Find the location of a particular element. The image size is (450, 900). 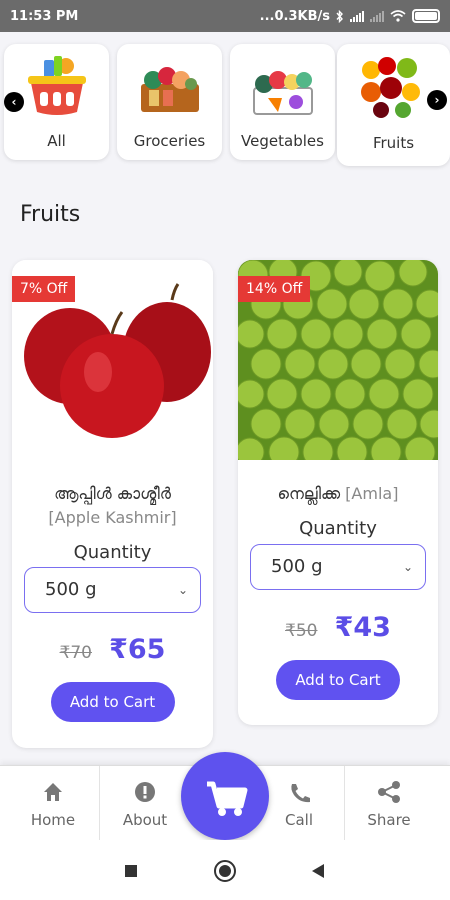

carousel-prev-icon: ‹ is located at coordinates (14, 102).